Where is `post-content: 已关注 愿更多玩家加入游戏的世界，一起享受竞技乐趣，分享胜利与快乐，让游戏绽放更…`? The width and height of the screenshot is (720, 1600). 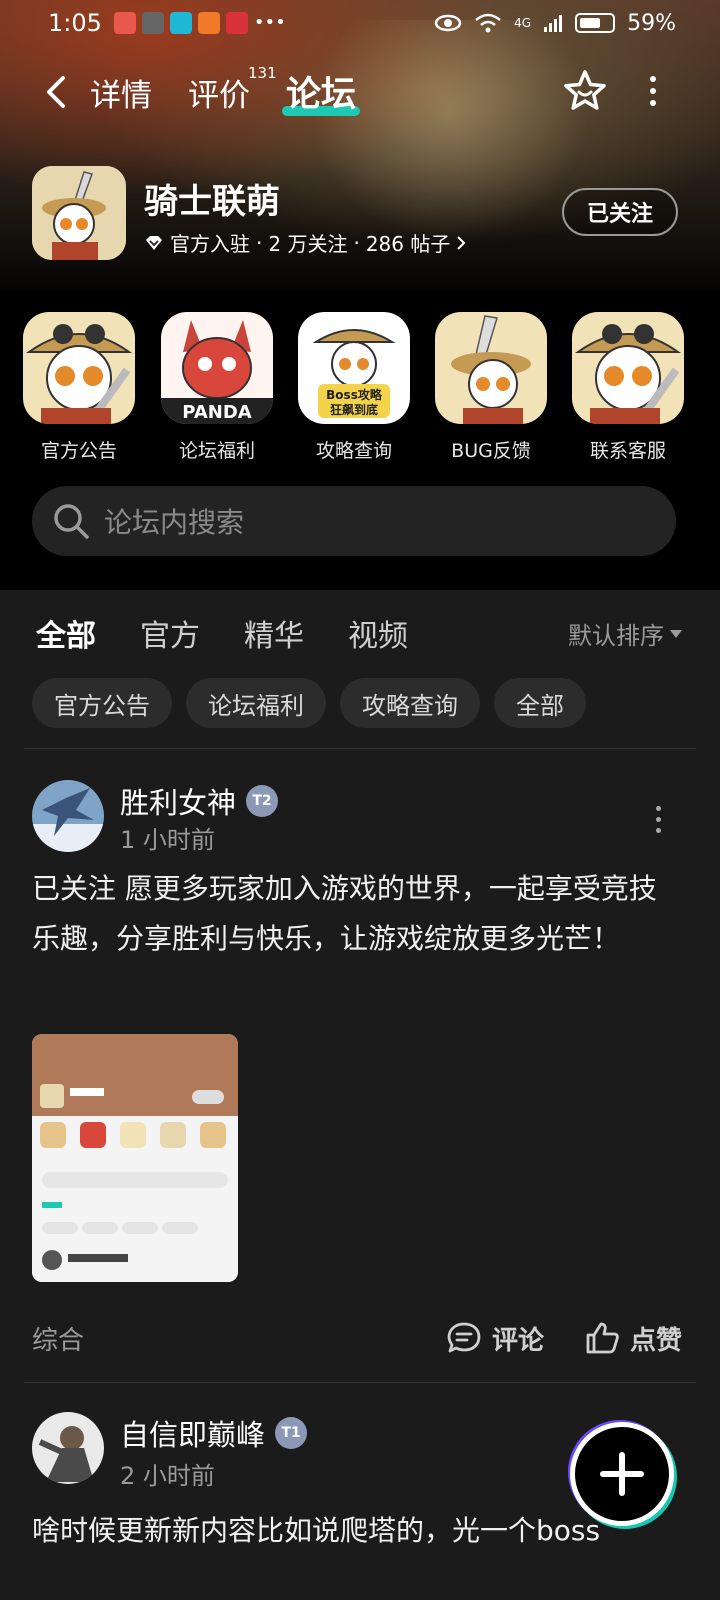
post-content: 已关注 愿更多玩家加入游戏的世界，一起享受竞技乐趣，分享胜利与快乐，让游戏绽放更… is located at coordinates (357, 914).